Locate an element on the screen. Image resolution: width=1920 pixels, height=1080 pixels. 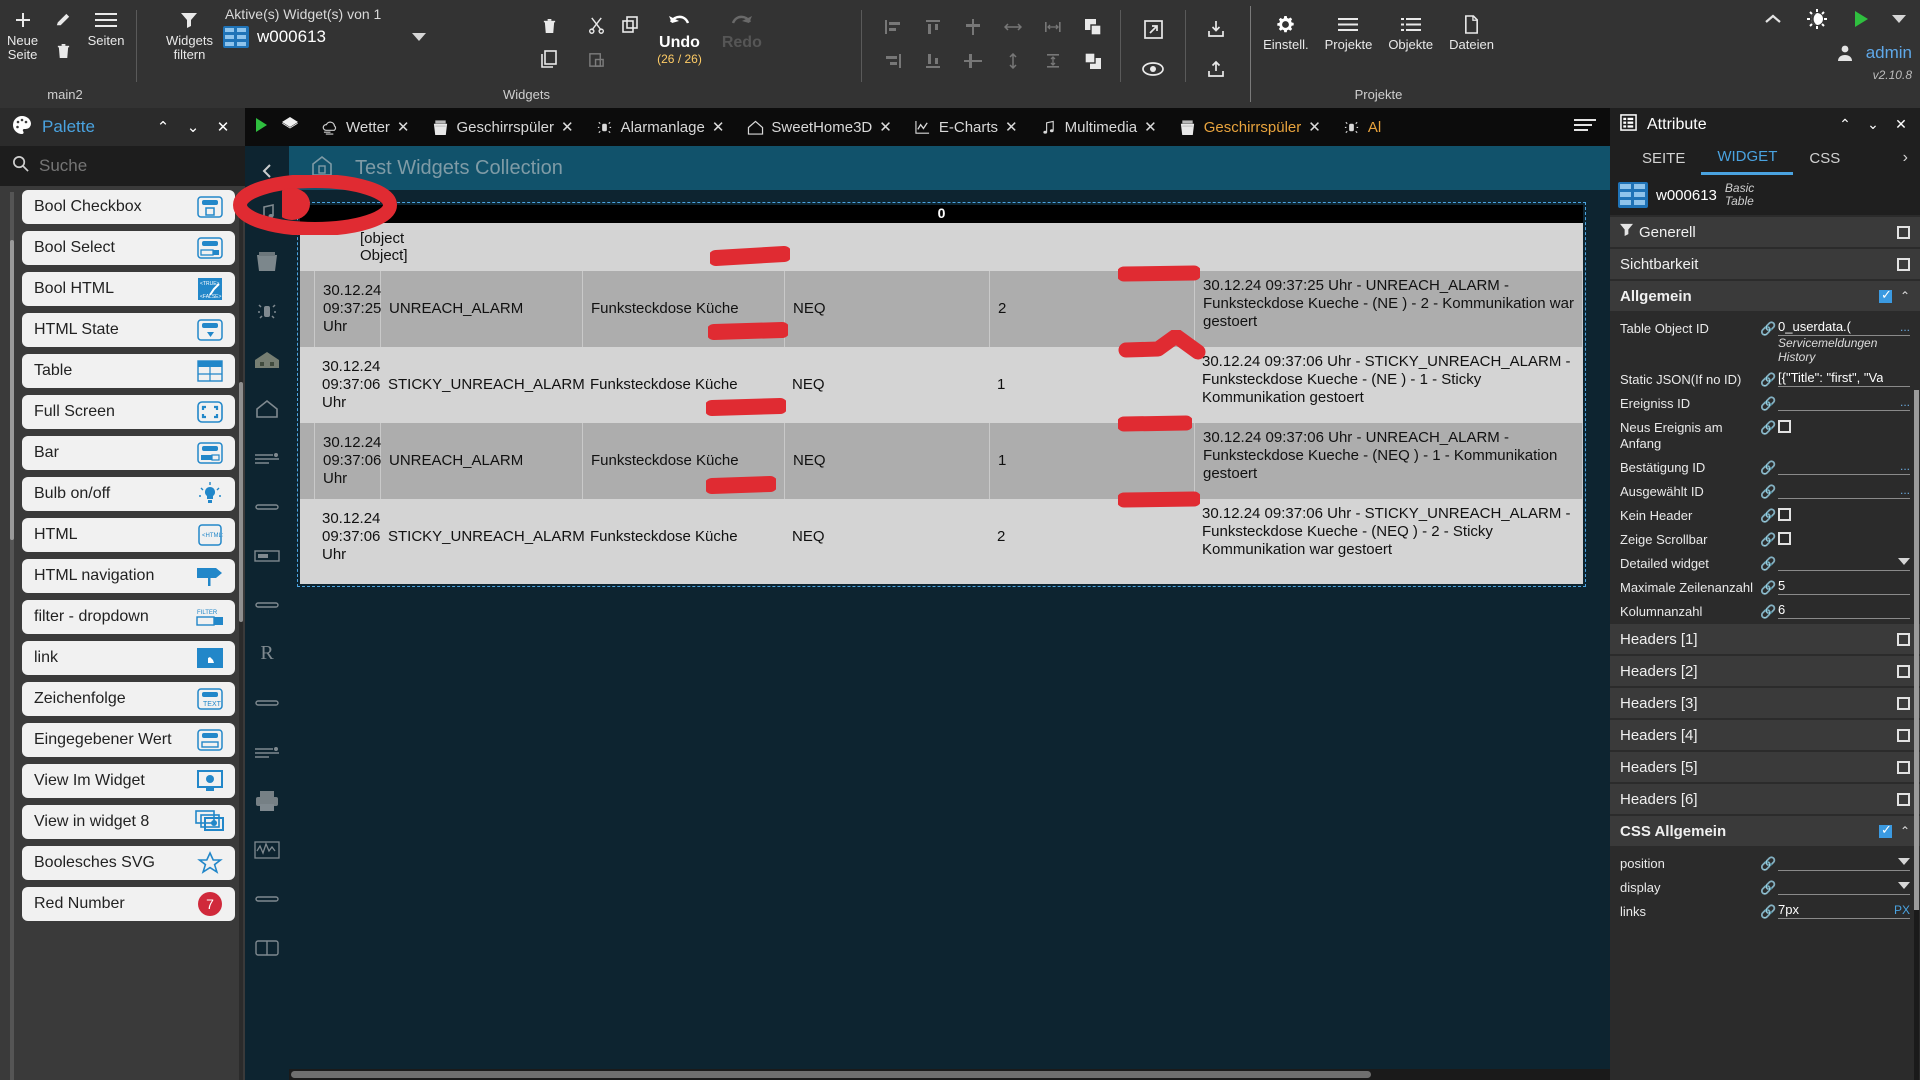
align-left-icon is located at coordinates (893, 27).